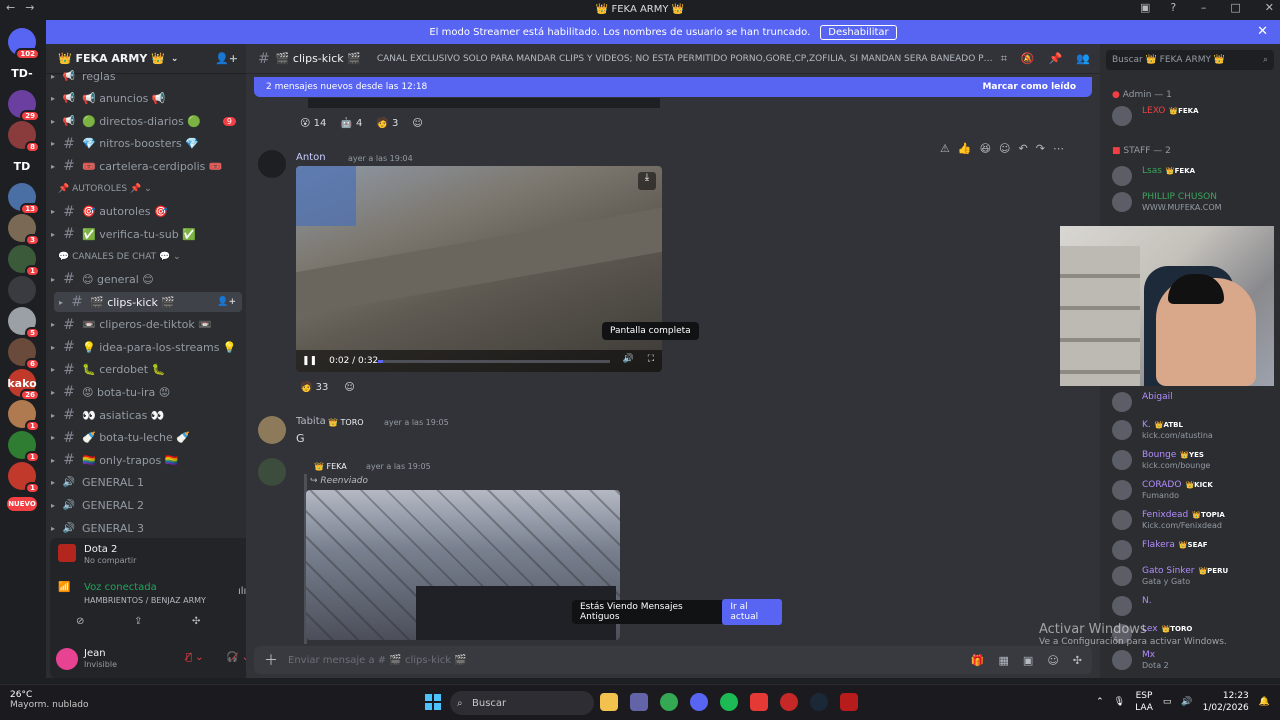  What do you see at coordinates (23, 385) in the screenshot?
I see `server-icon: kako 26` at bounding box center [23, 385].